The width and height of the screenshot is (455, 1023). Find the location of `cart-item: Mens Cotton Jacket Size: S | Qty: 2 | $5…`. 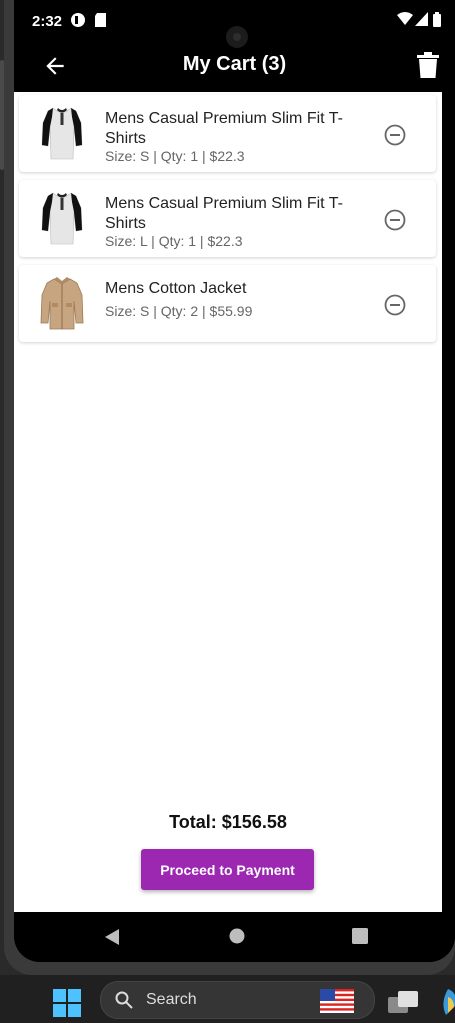

cart-item: Mens Cotton Jacket Size: S | Qty: 2 | $5… is located at coordinates (227, 303).